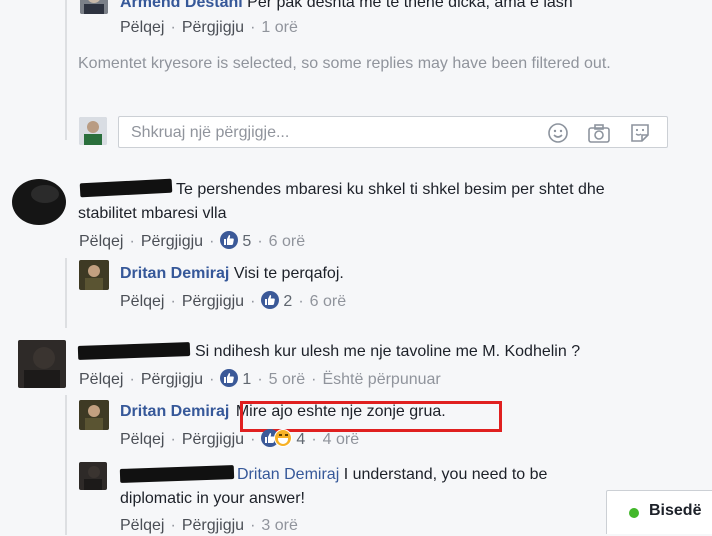 The image size is (712, 536). Describe the element at coordinates (558, 133) in the screenshot. I see `emoji-icon` at that location.